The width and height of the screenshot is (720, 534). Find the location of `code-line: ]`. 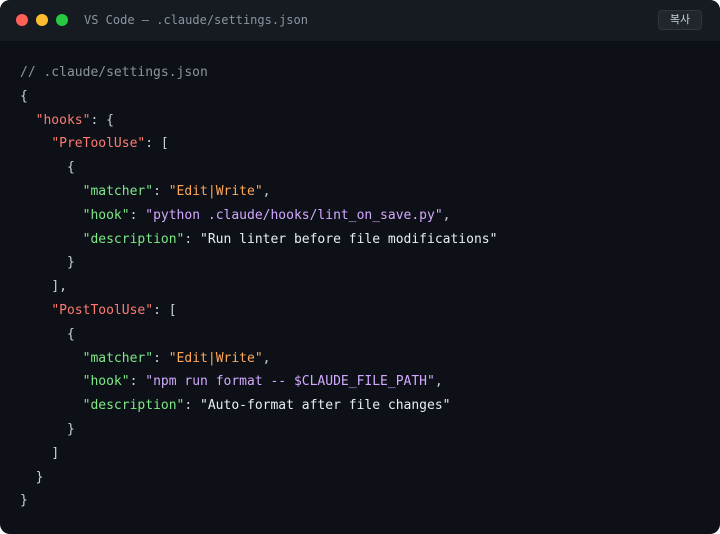

code-line: ] is located at coordinates (258, 454).